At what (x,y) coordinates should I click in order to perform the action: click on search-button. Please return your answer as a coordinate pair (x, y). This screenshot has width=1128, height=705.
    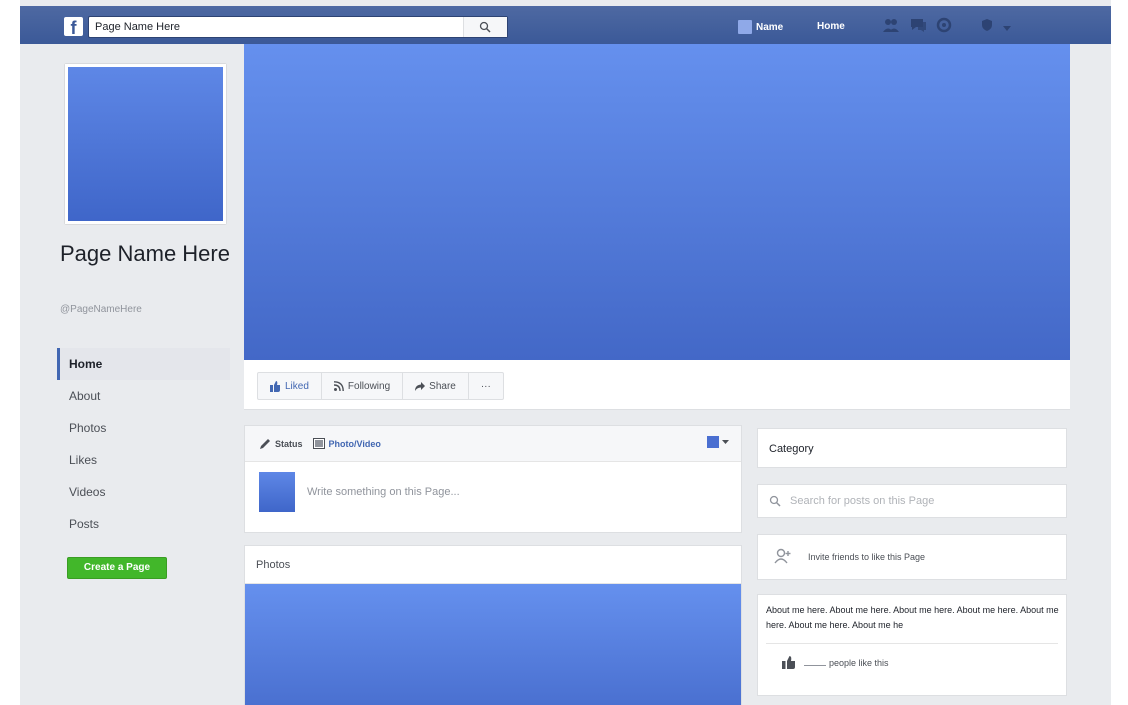
    Looking at the image, I should click on (485, 27).